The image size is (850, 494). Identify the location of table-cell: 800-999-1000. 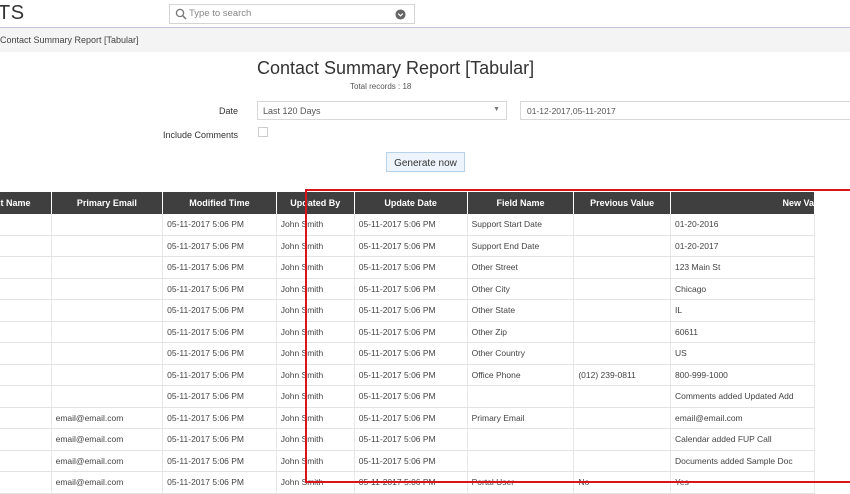
(743, 375).